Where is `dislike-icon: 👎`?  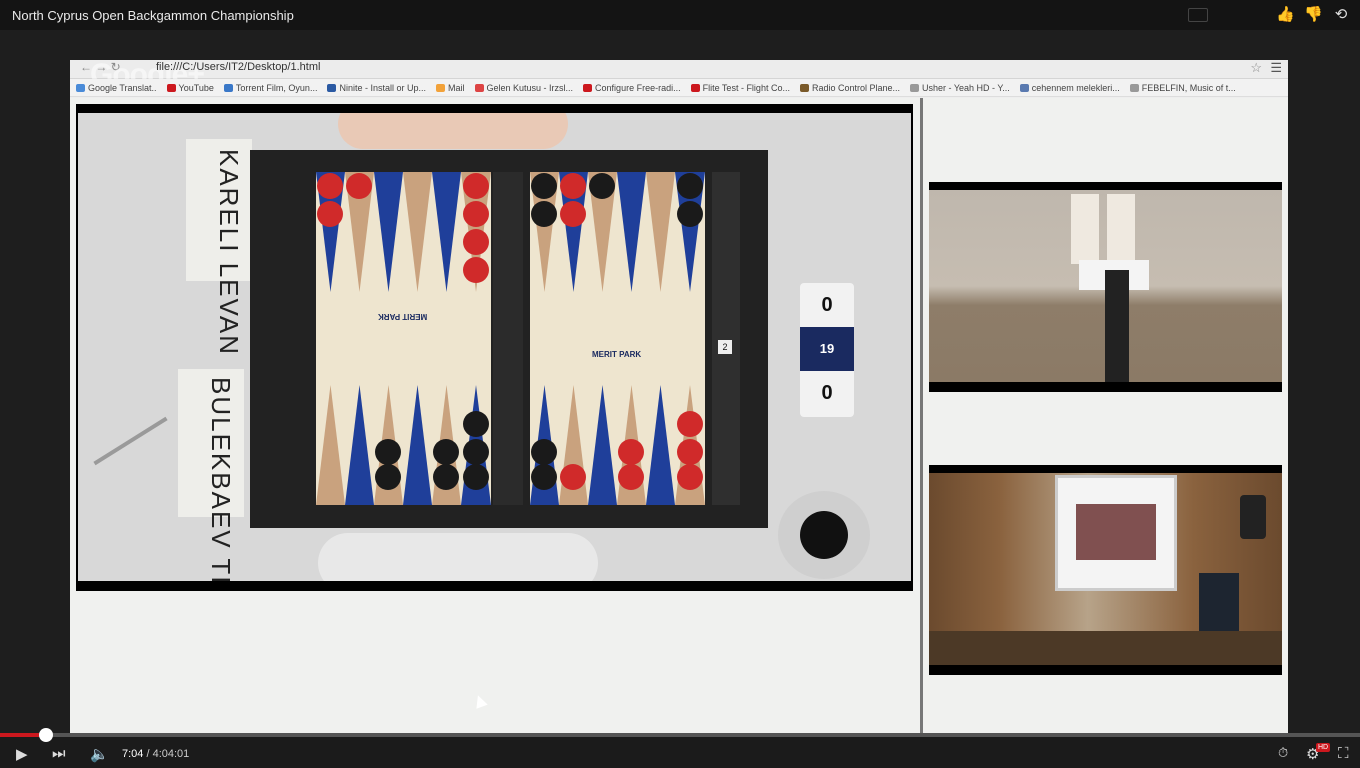 dislike-icon: 👎 is located at coordinates (1313, 15).